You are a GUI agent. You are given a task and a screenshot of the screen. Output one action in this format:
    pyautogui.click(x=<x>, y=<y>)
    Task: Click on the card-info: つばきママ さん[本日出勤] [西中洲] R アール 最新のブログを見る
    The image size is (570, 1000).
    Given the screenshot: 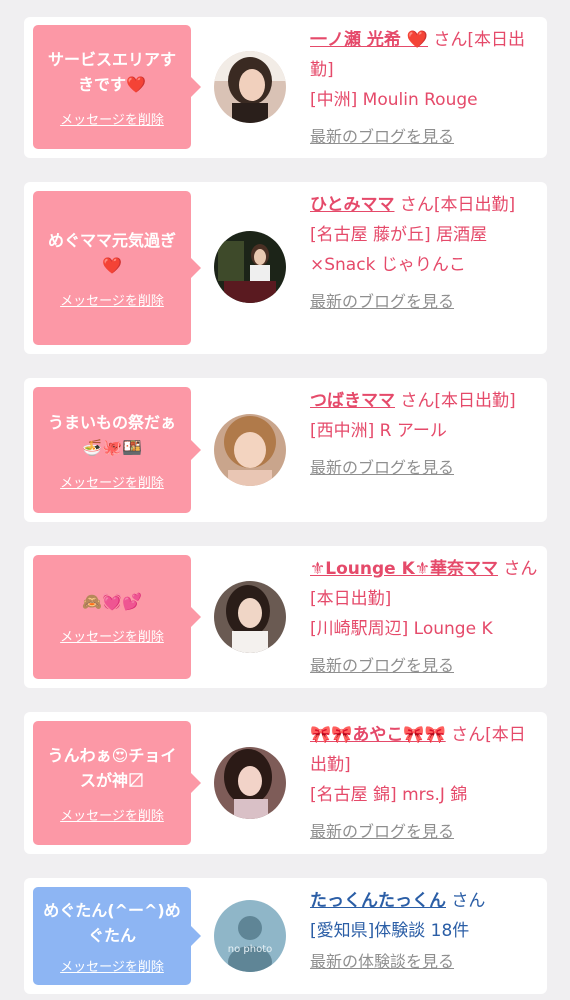 What is the action you would take?
    pyautogui.click(x=424, y=433)
    